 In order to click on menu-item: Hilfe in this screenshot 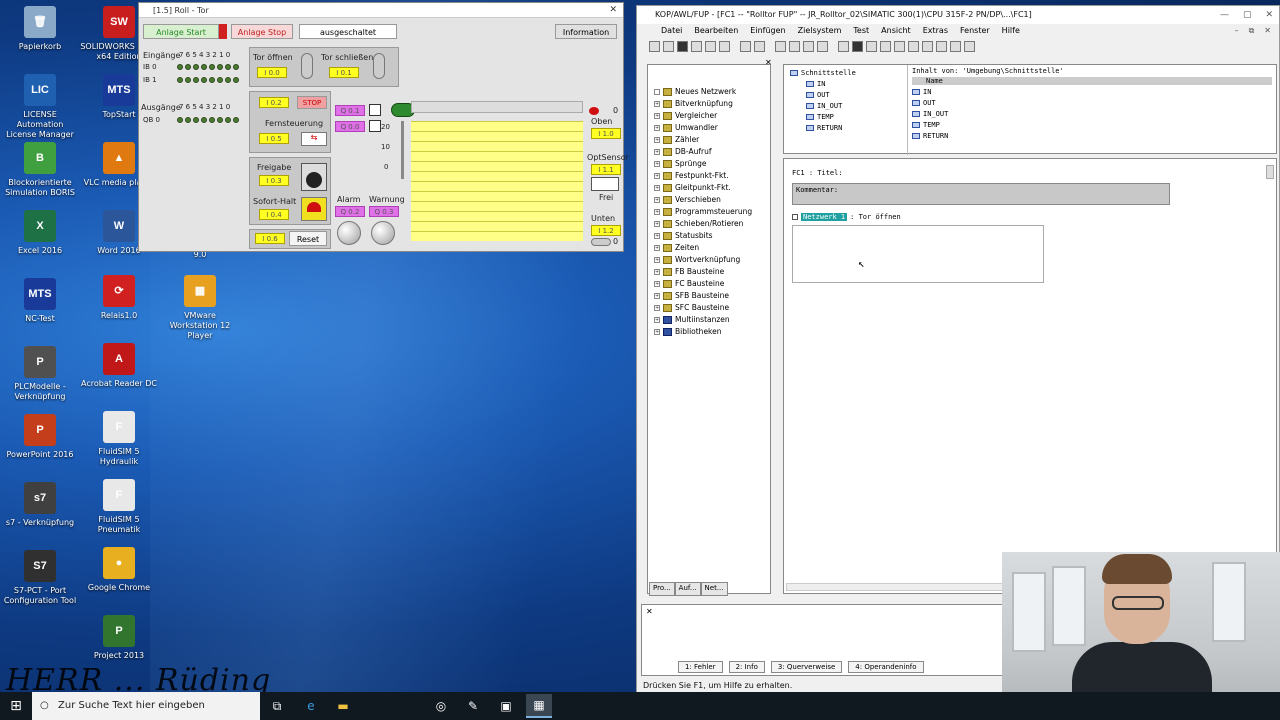, I will do `click(1011, 31)`.